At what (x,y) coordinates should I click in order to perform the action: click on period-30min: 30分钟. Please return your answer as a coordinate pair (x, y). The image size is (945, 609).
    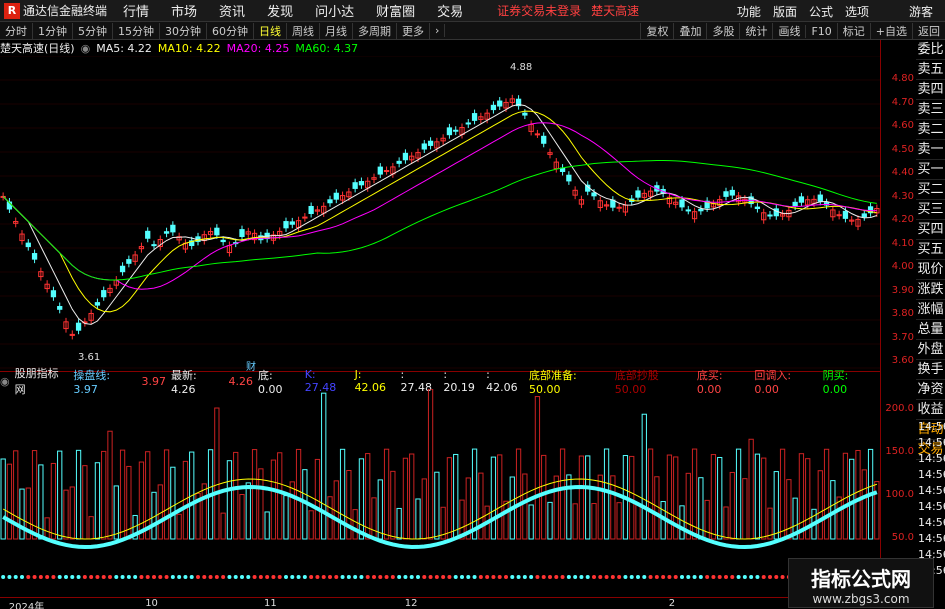
    Looking at the image, I should click on (183, 30).